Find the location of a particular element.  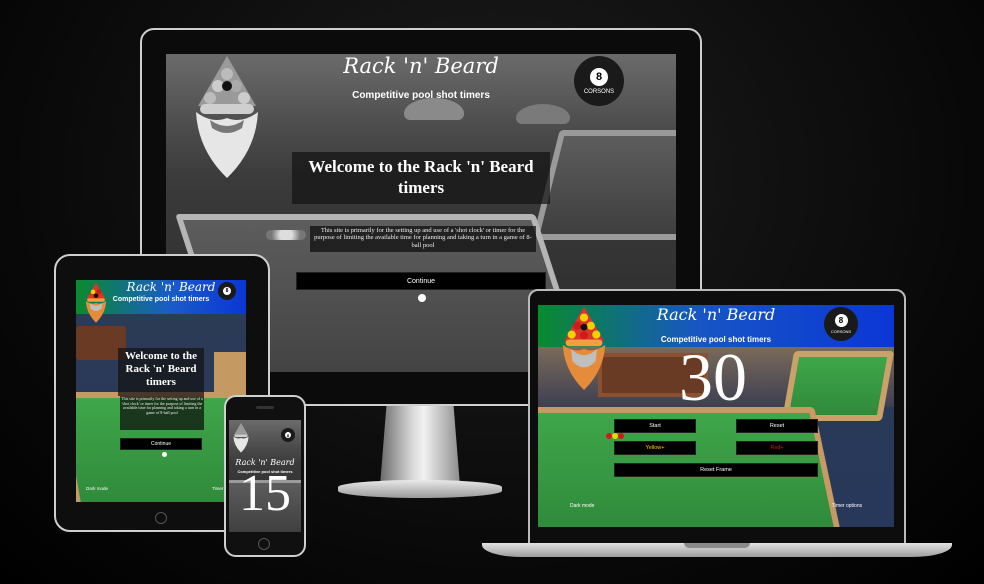

monitor-stand-neck is located at coordinates (420, 446).